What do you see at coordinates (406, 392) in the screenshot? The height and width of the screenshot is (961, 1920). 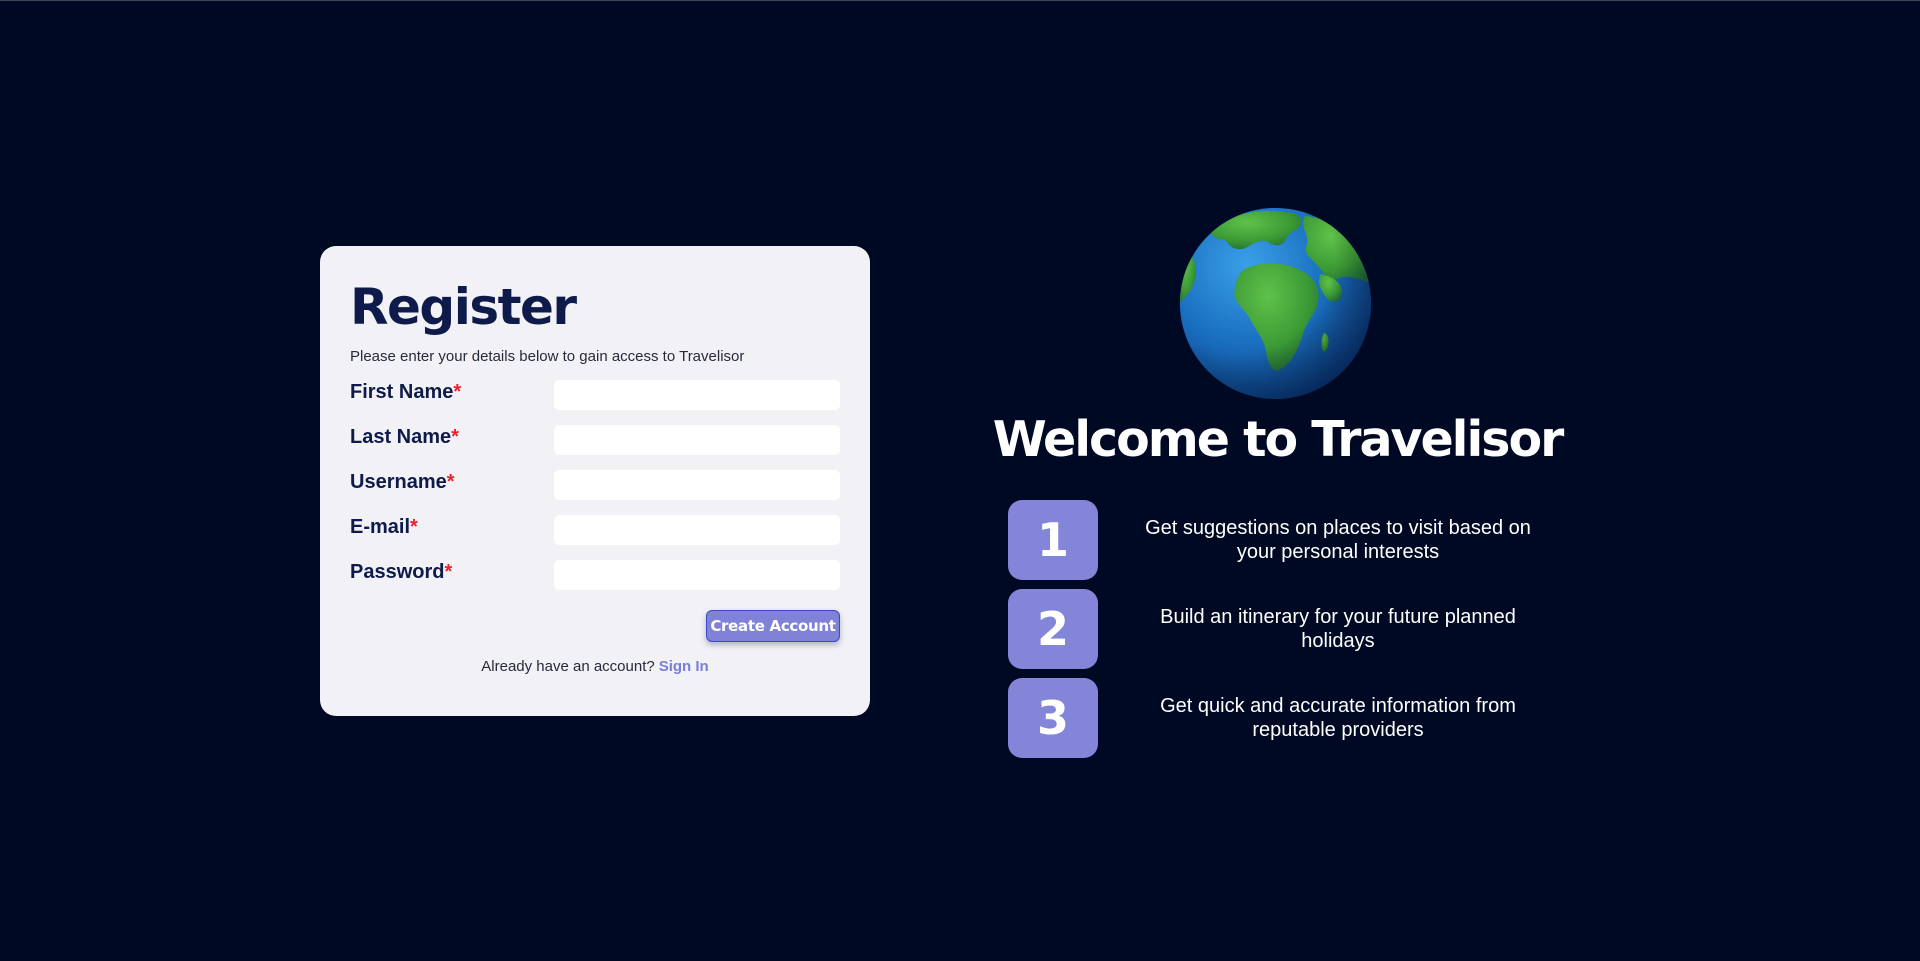 I see `first-name-label: First Name*` at bounding box center [406, 392].